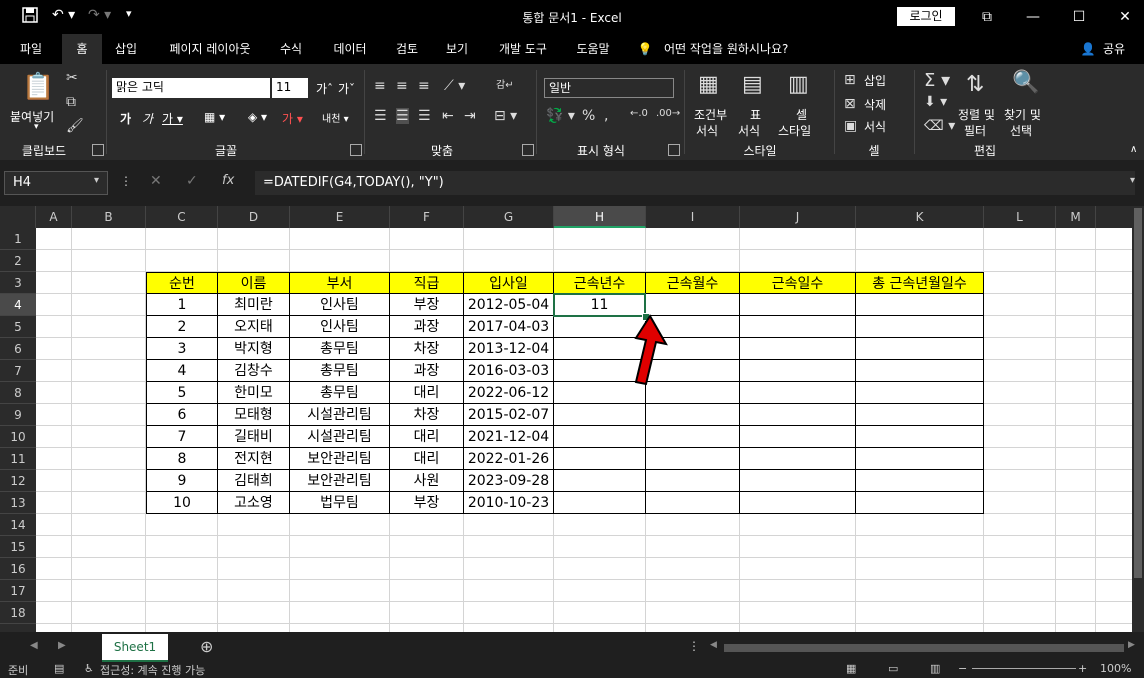 The image size is (1144, 678). What do you see at coordinates (156, 181) in the screenshot?
I see `cancel-entry-icon: ✕` at bounding box center [156, 181].